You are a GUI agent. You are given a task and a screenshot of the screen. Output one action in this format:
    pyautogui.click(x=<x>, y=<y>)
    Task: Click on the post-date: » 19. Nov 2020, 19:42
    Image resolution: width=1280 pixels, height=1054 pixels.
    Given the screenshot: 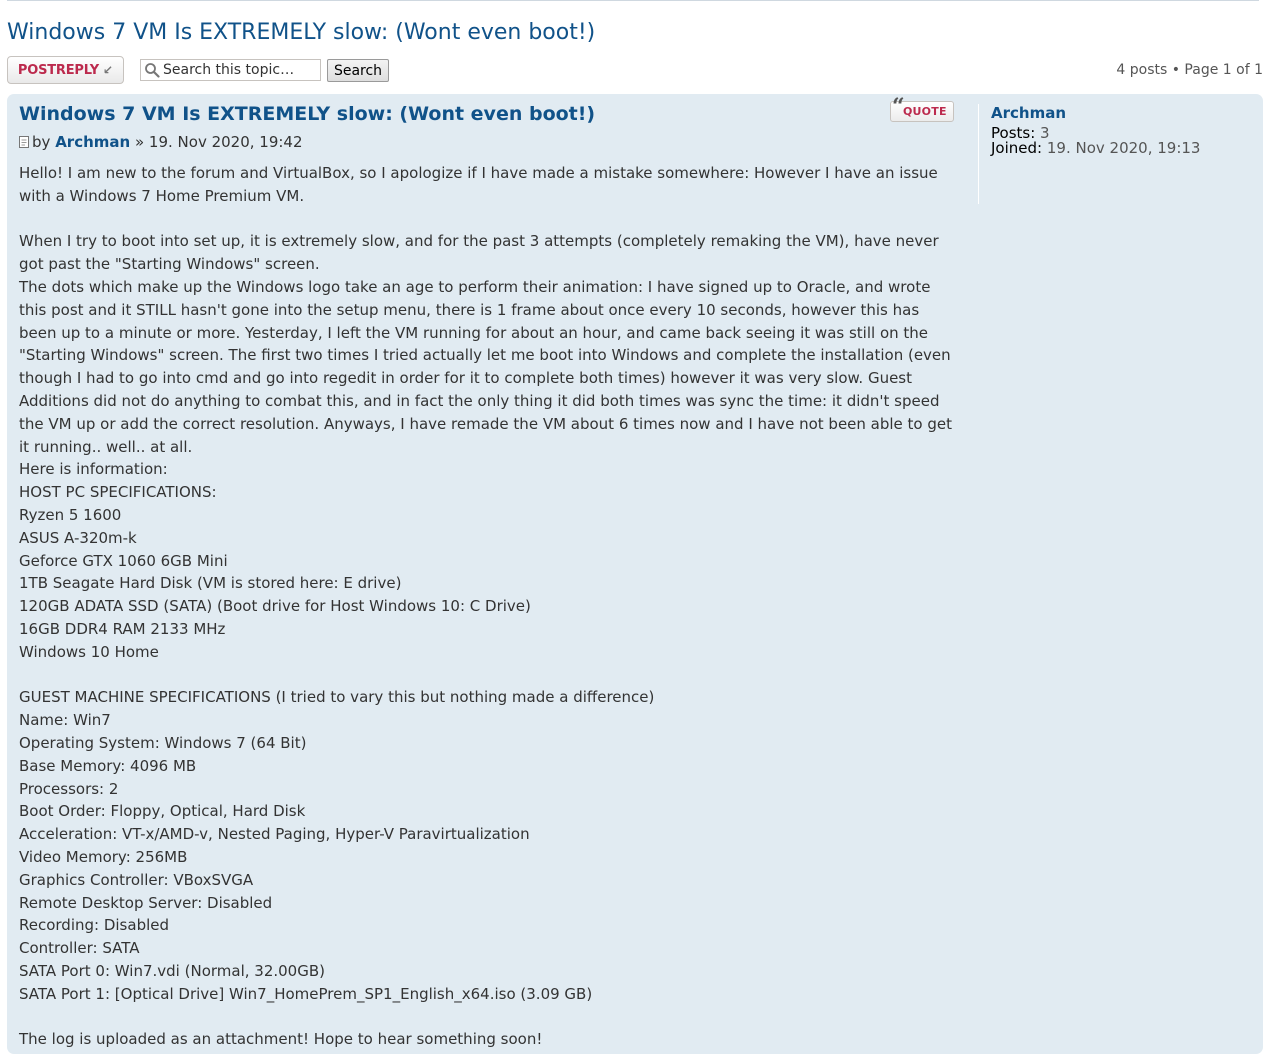 What is the action you would take?
    pyautogui.click(x=216, y=142)
    